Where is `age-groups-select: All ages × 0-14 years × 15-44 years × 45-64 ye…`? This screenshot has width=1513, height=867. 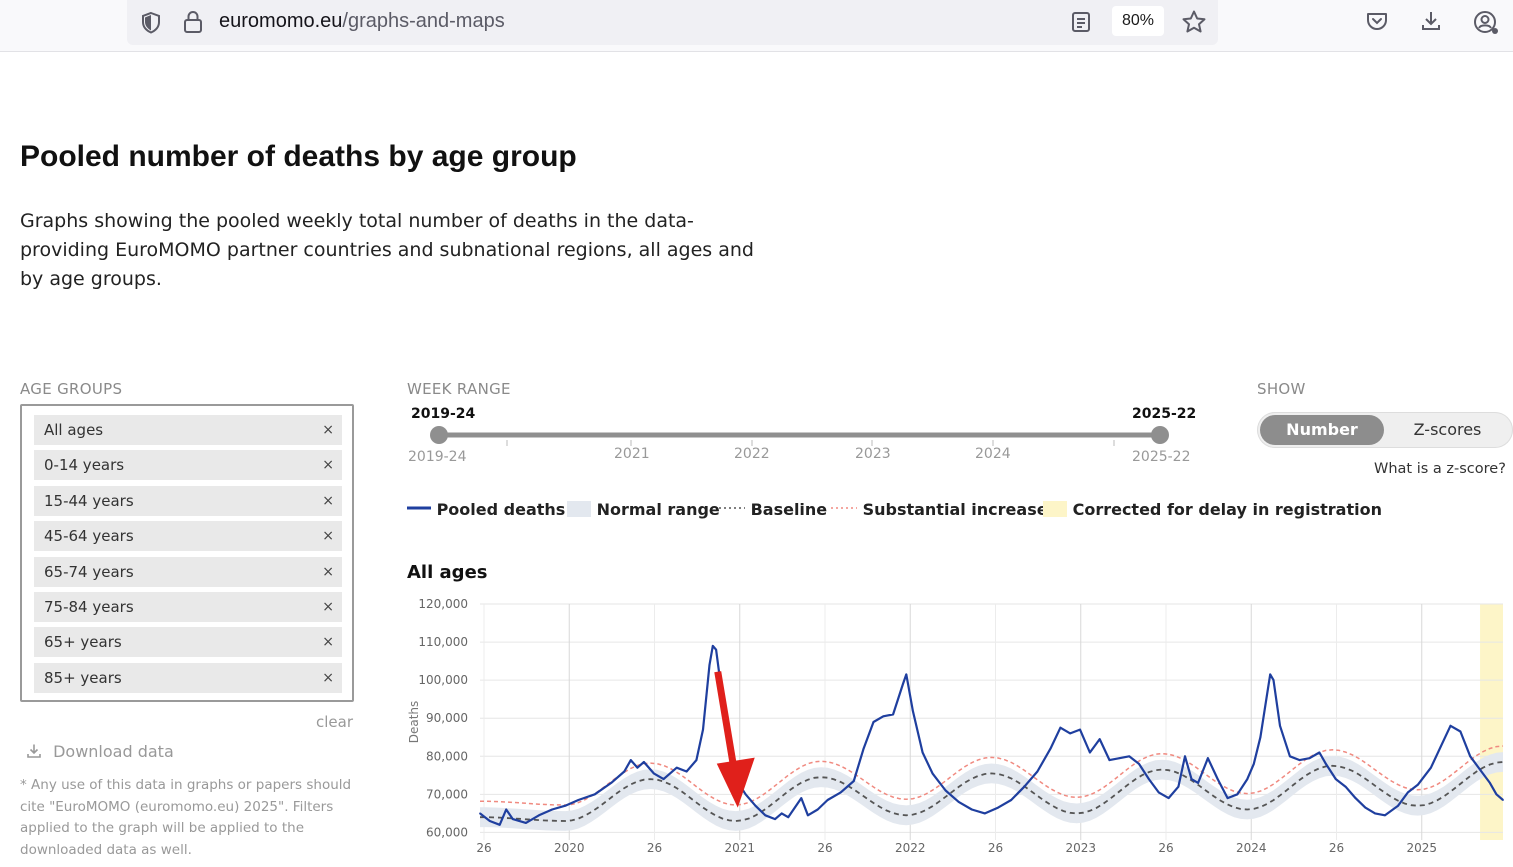 age-groups-select: All ages × 0-14 years × 15-44 years × 45-64 ye… is located at coordinates (187, 553).